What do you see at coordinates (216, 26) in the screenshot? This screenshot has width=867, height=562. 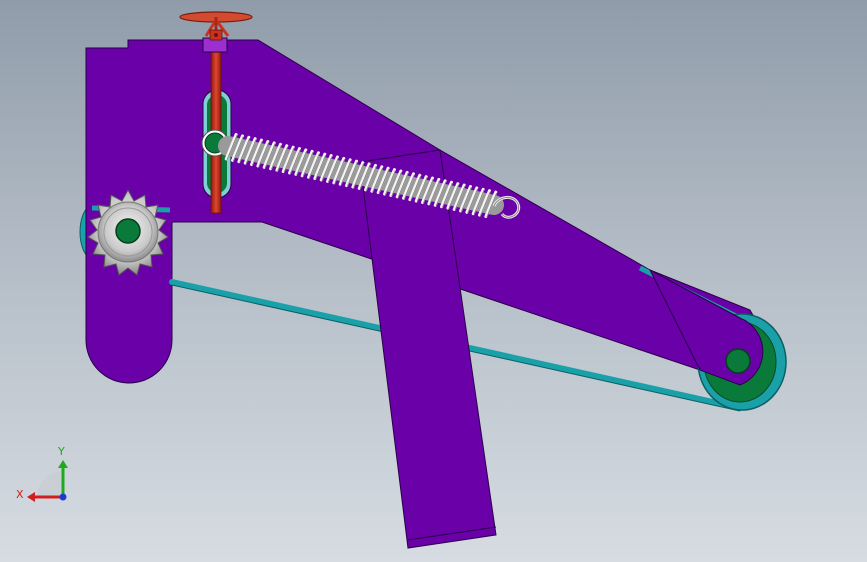 I see `handwheel` at bounding box center [216, 26].